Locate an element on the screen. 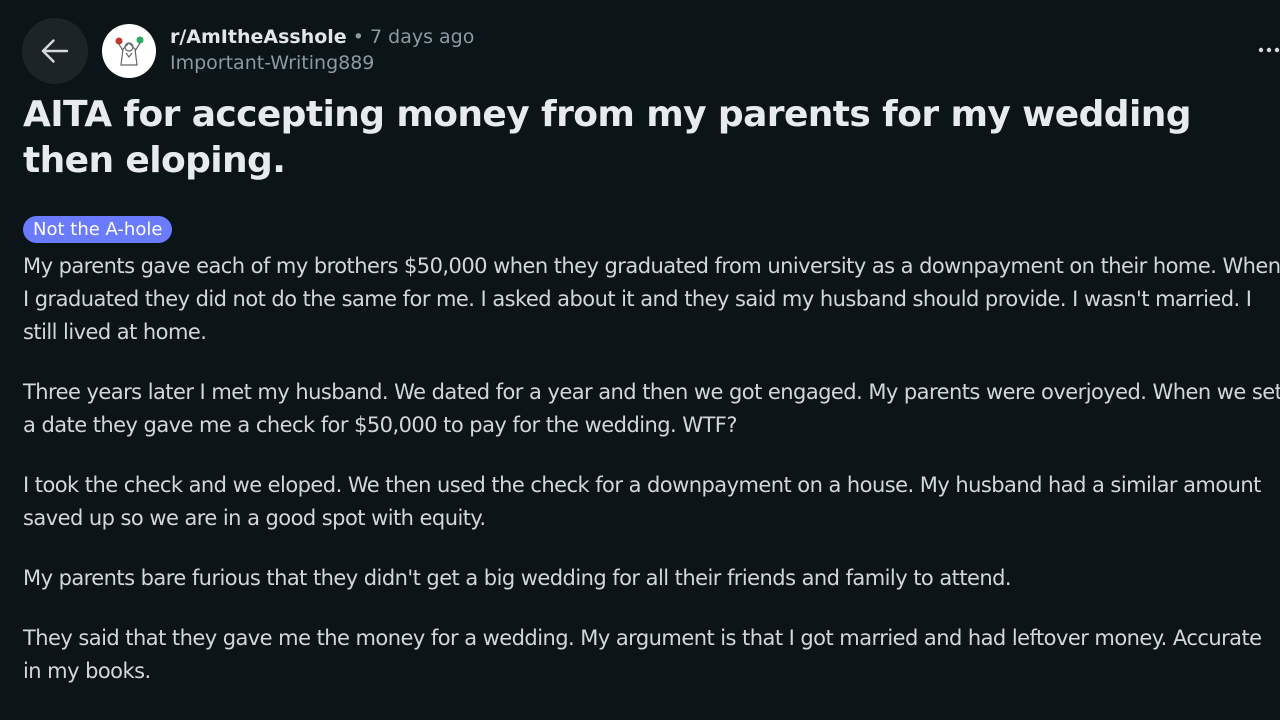 Image resolution: width=1280 pixels, height=720 pixels. arrow-left-icon is located at coordinates (55, 51).